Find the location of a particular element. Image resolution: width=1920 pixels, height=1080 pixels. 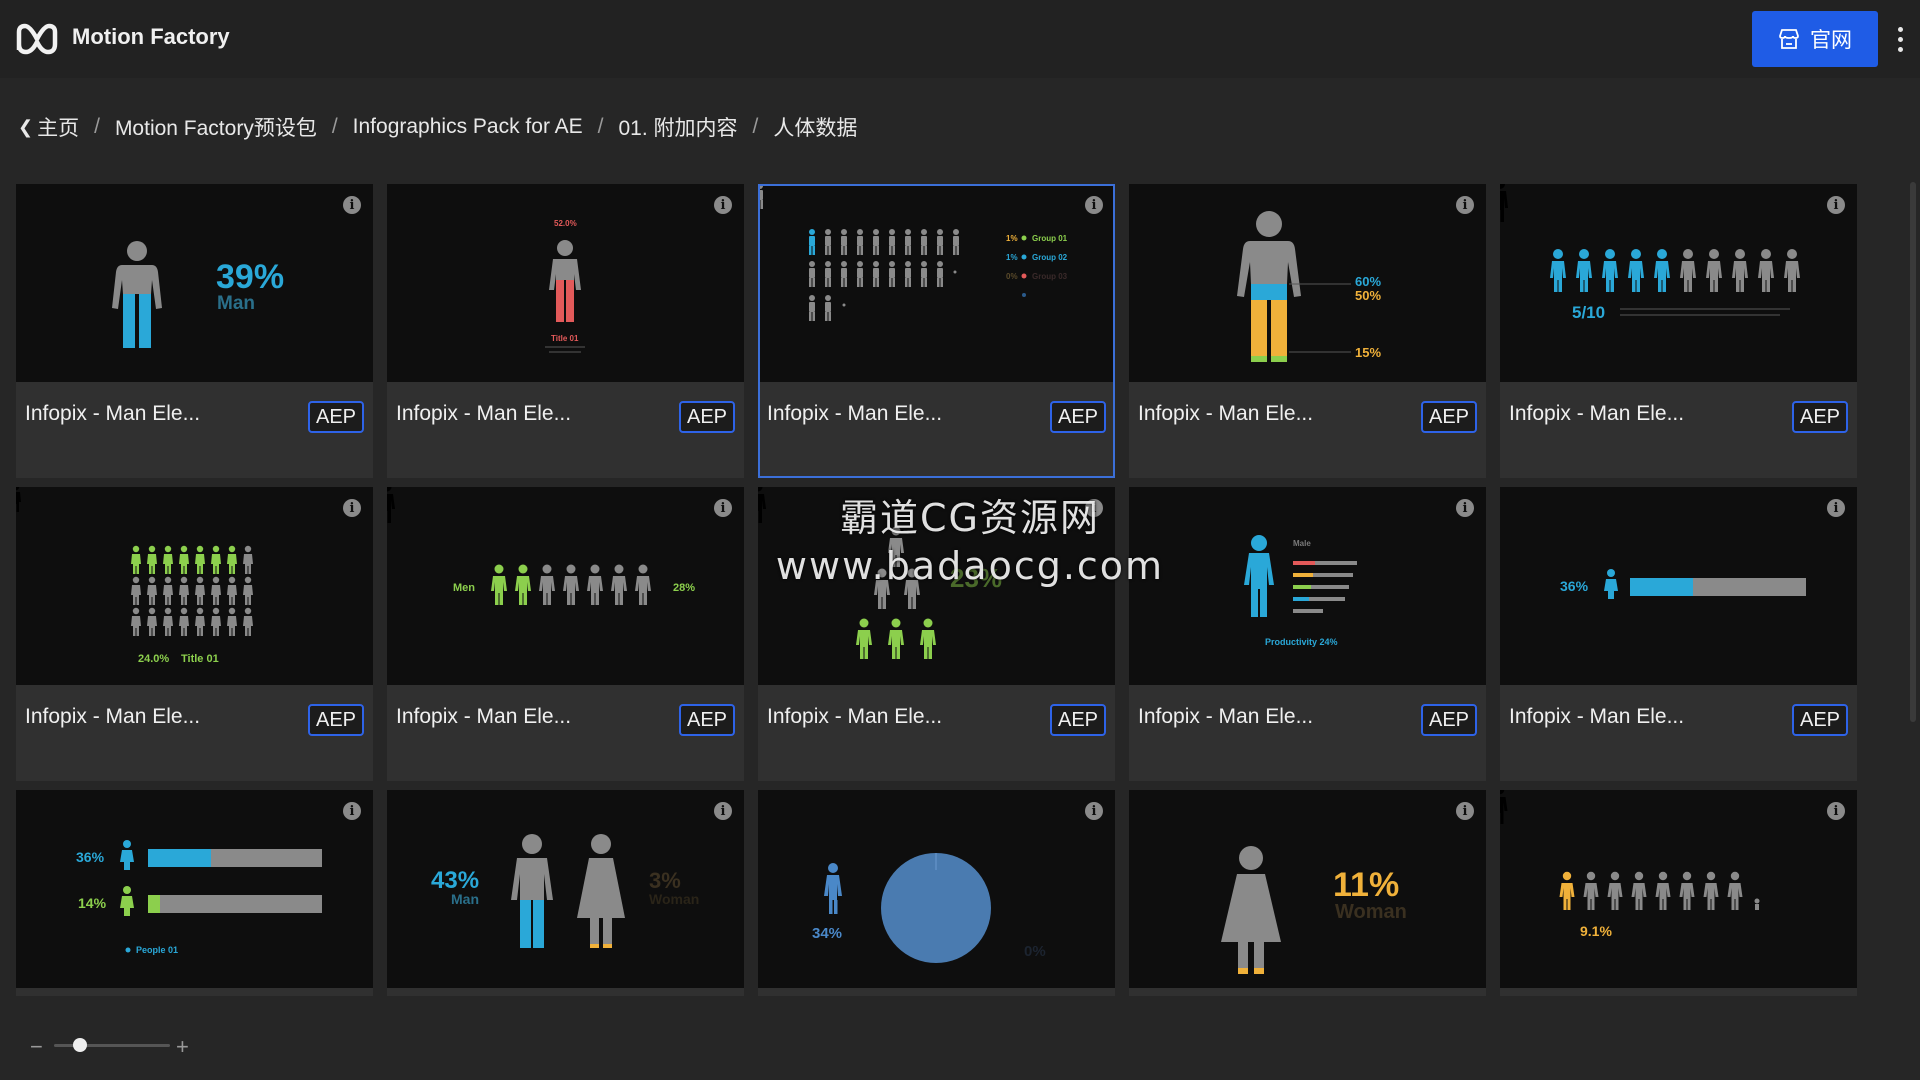

more-dot-icon is located at coordinates (1900, 39).